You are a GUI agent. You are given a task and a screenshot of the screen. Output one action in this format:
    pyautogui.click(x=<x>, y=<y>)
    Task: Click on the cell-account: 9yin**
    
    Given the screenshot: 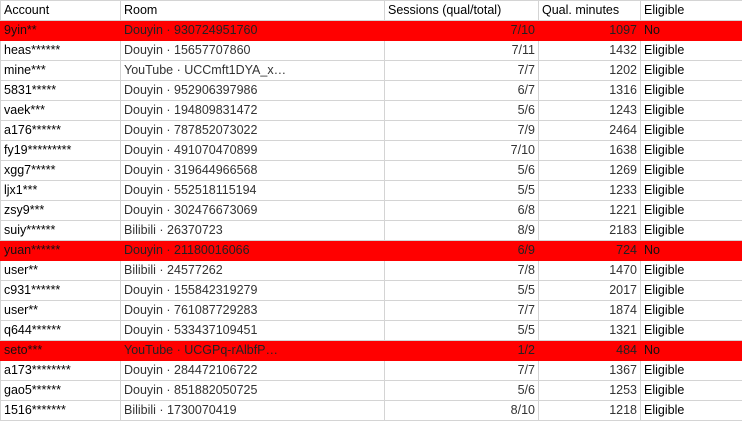 What is the action you would take?
    pyautogui.click(x=60, y=30)
    